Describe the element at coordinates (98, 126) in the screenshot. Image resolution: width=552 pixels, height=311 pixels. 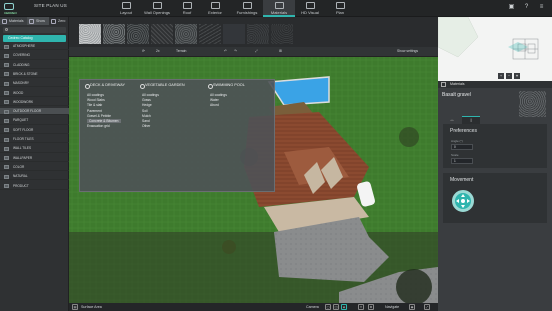
I see `dropdown-option: Evacuation grid` at that location.